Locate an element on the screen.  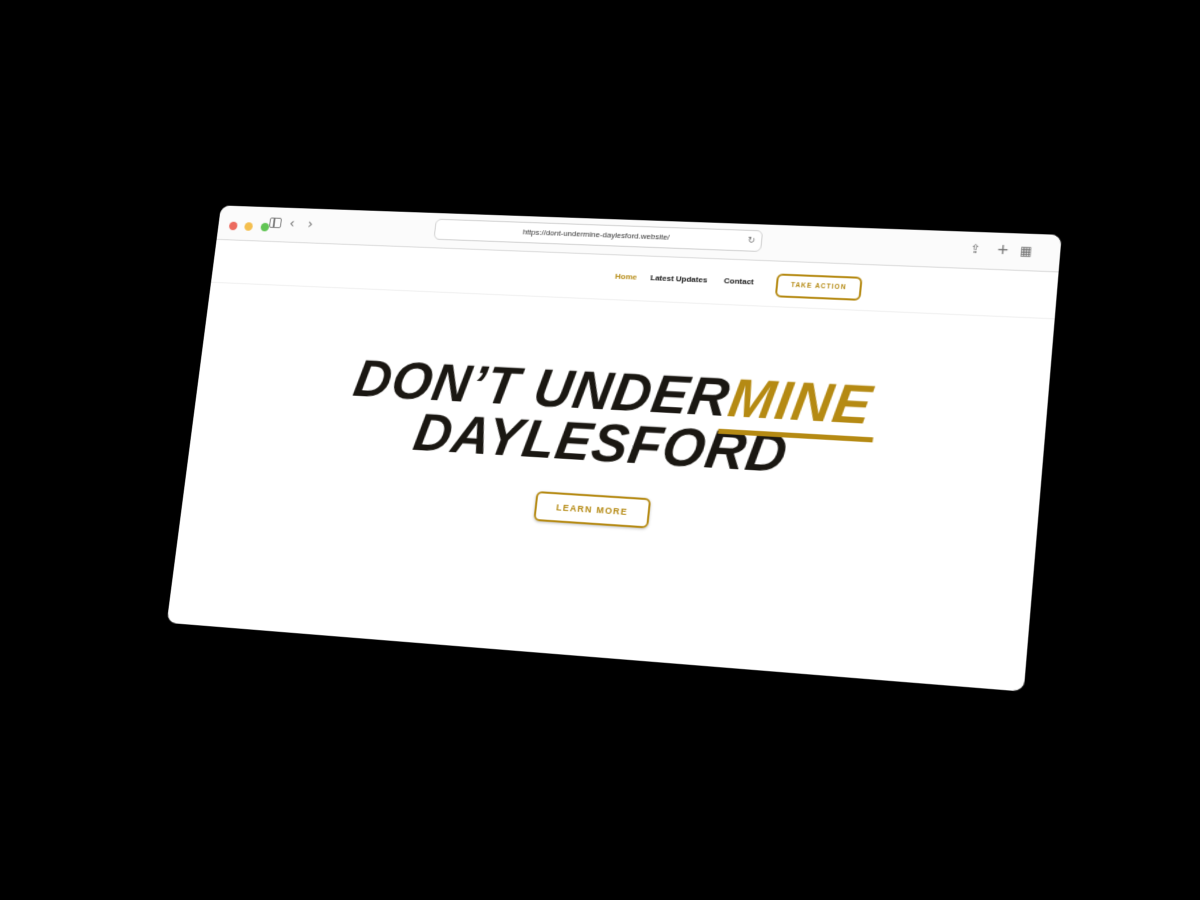
maximize-window-button is located at coordinates (264, 227).